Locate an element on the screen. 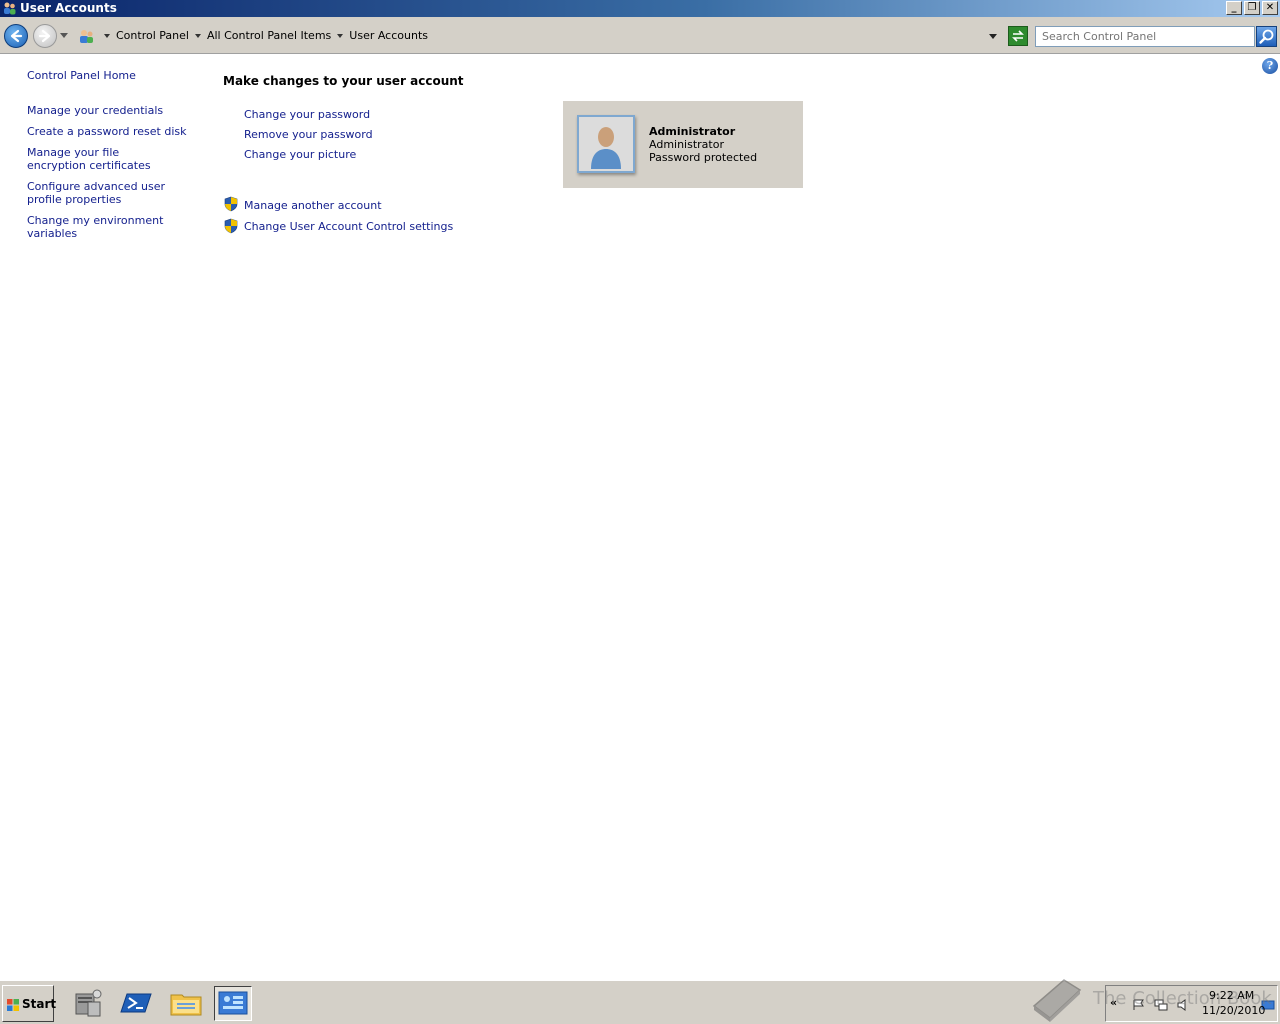 Image resolution: width=1280 pixels, height=1024 pixels. breadcrumb-user-accounts: User Accounts is located at coordinates (388, 35).